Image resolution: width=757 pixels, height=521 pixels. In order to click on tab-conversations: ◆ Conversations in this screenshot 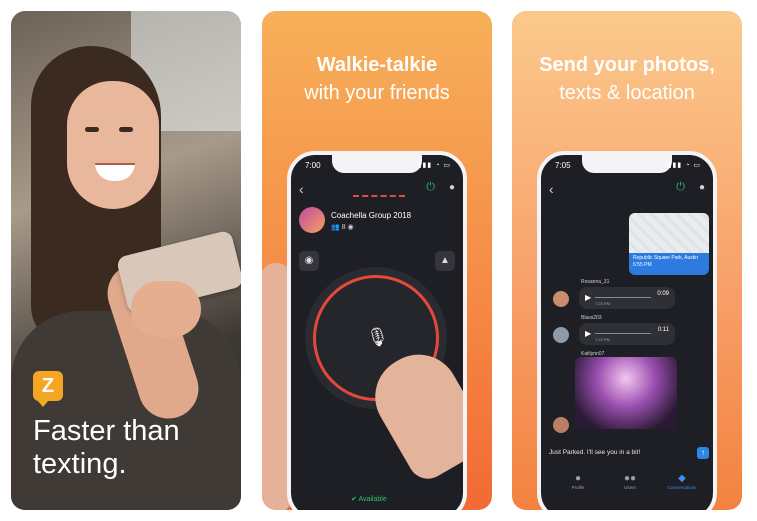, I will do `click(682, 481)`.